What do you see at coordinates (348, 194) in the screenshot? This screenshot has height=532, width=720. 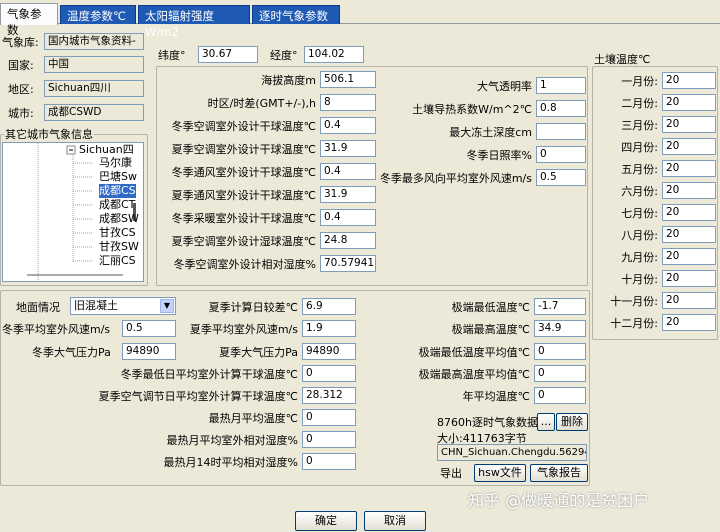 I see `summer-vent-drybulb-input: 31.9` at bounding box center [348, 194].